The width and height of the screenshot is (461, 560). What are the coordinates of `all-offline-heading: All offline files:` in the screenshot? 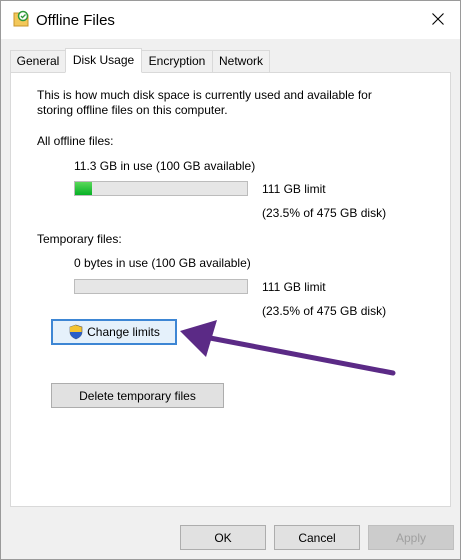 It's located at (75, 141).